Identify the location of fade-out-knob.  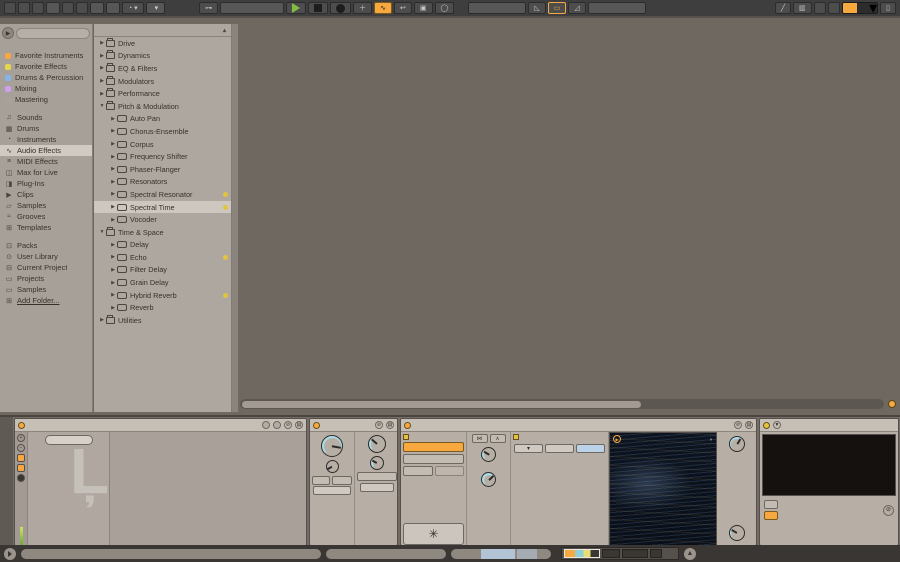
(488, 479).